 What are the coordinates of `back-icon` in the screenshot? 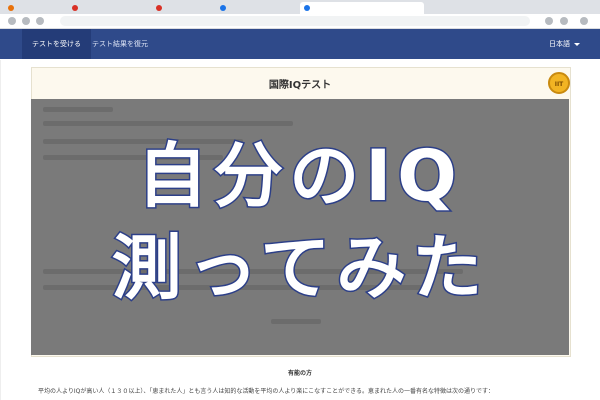 It's located at (12, 21).